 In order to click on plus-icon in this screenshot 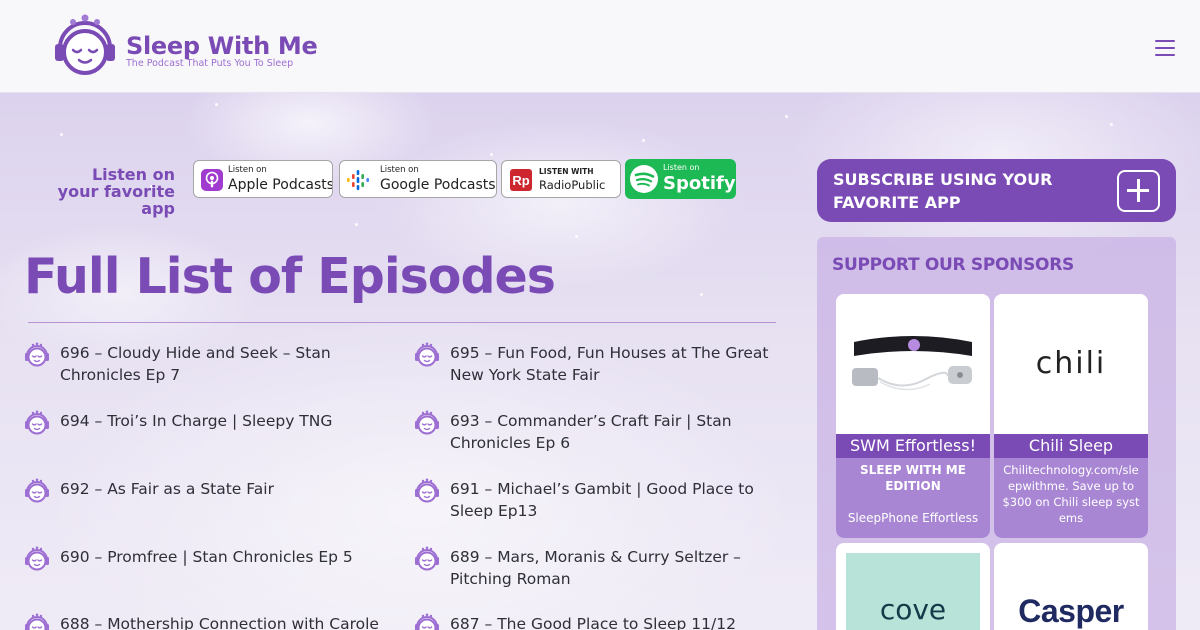, I will do `click(1138, 191)`.